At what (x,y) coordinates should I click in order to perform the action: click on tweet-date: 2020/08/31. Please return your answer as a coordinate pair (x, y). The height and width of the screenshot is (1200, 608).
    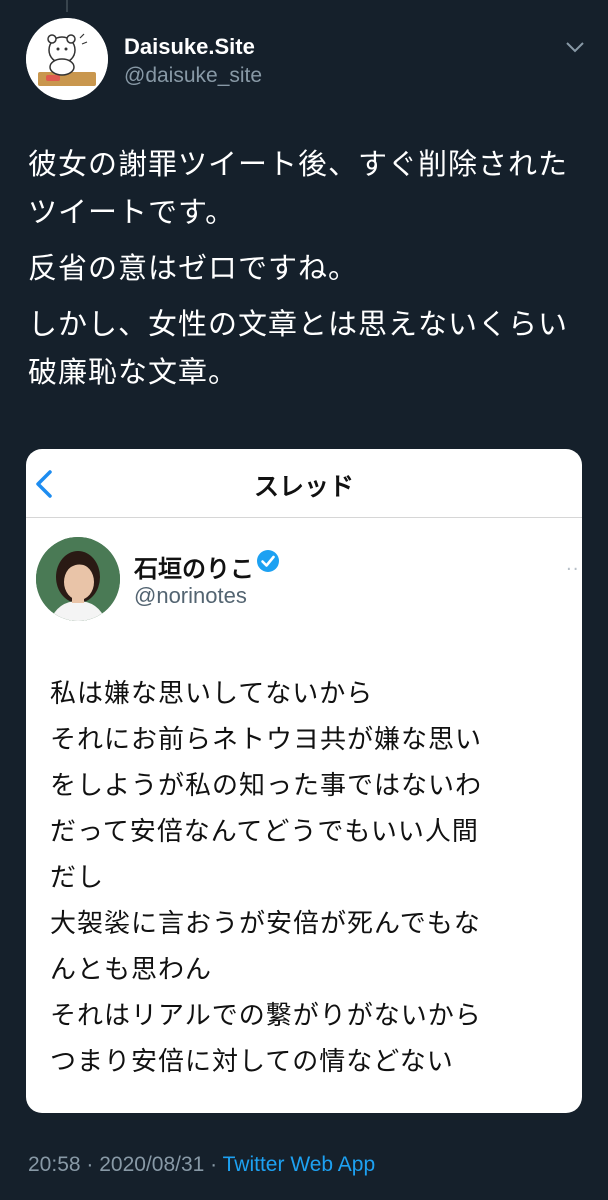
    Looking at the image, I should click on (151, 1164).